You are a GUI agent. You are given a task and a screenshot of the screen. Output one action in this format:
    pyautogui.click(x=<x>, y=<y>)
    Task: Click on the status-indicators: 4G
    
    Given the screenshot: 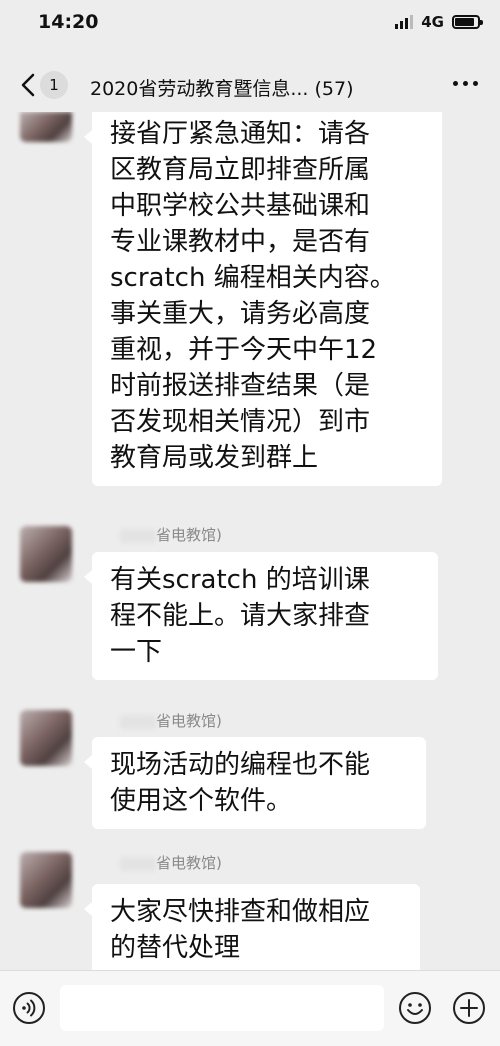 What is the action you would take?
    pyautogui.click(x=439, y=22)
    